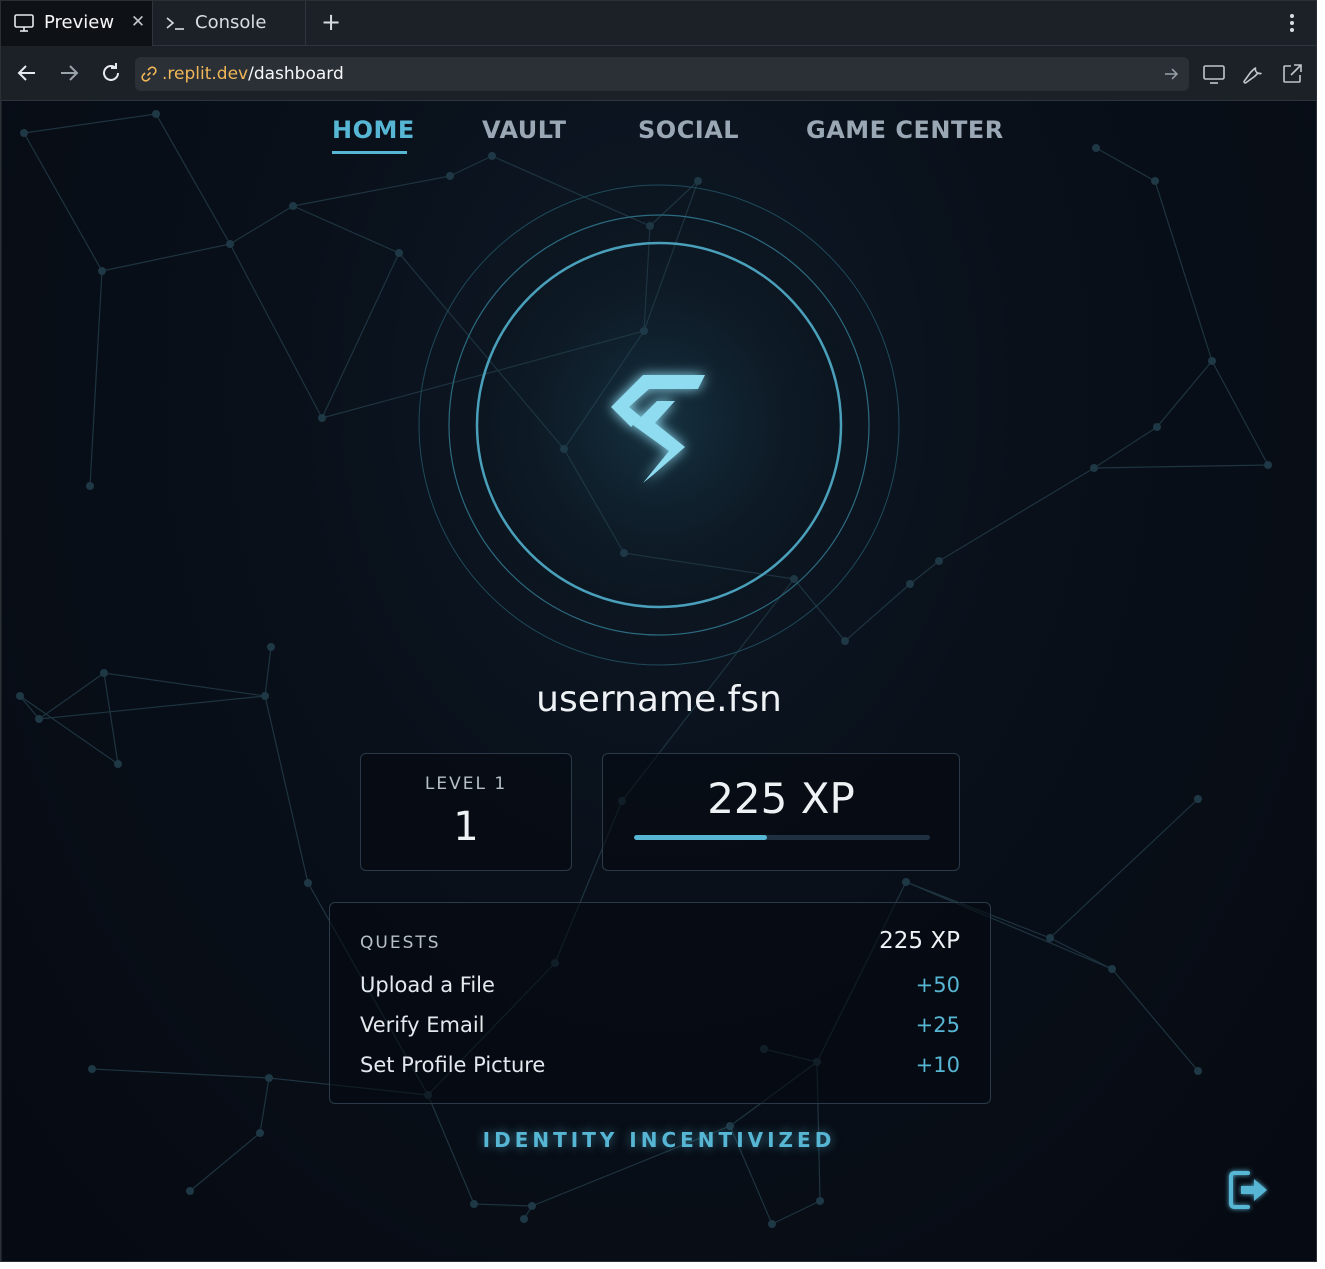  Describe the element at coordinates (659, 1140) in the screenshot. I see `tagline: IDENTITY INCENTIVIZED` at that location.